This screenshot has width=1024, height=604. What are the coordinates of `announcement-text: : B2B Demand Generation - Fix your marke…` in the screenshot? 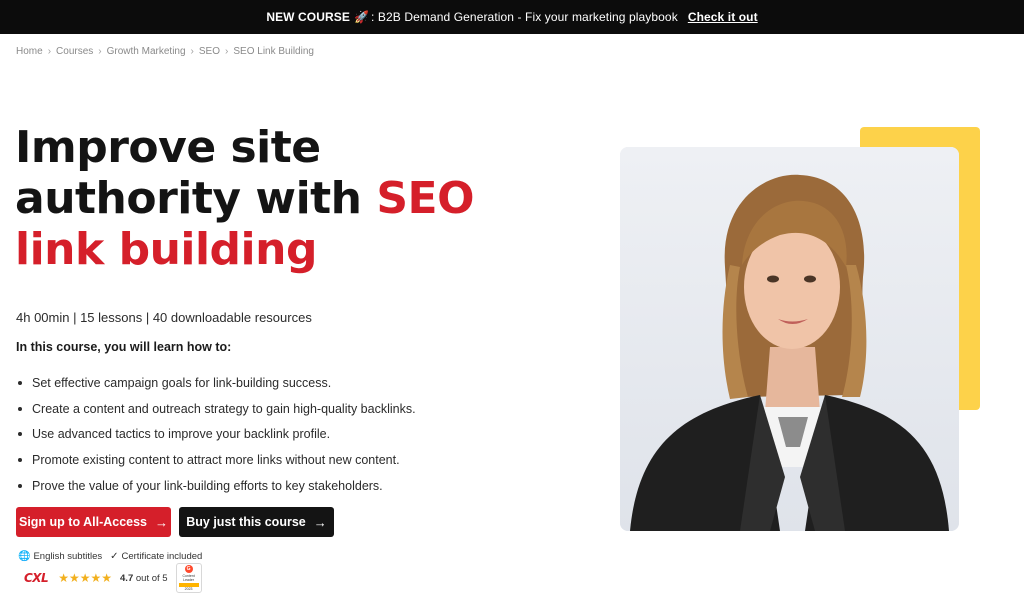 It's located at (524, 17).